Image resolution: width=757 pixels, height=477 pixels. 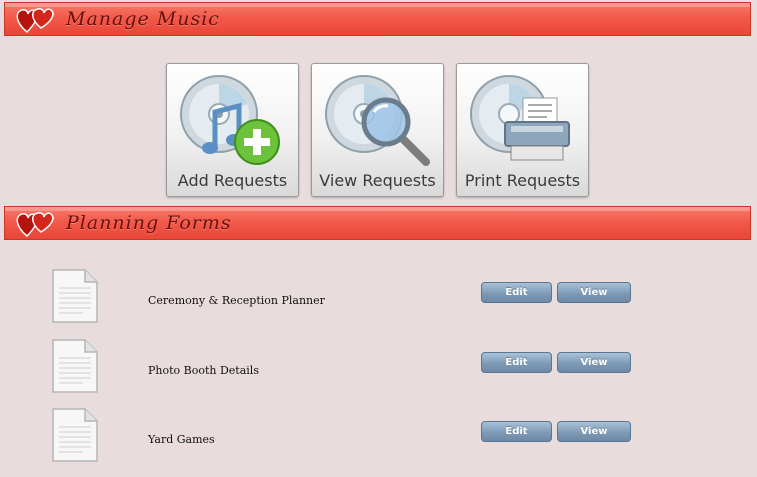 What do you see at coordinates (377, 223) in the screenshot?
I see `planning-forms-header: Planning Forms` at bounding box center [377, 223].